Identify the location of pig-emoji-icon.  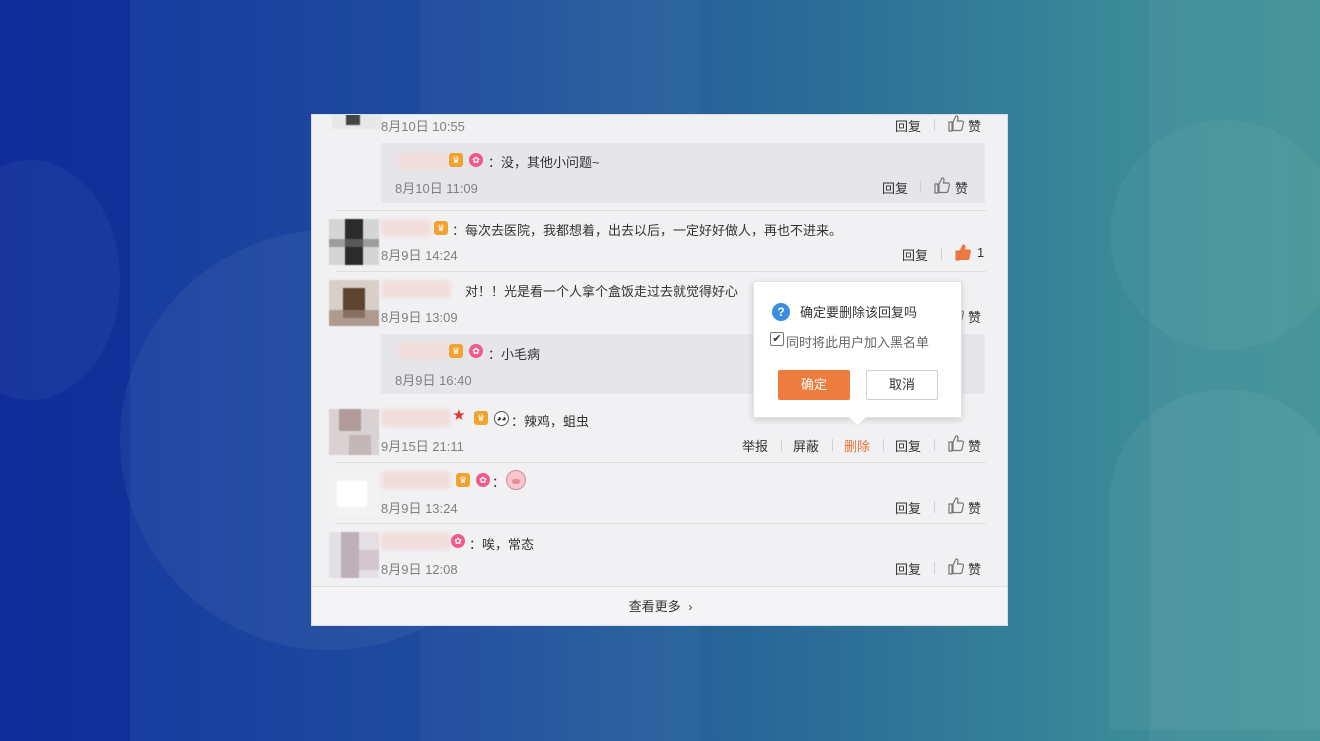
(516, 480).